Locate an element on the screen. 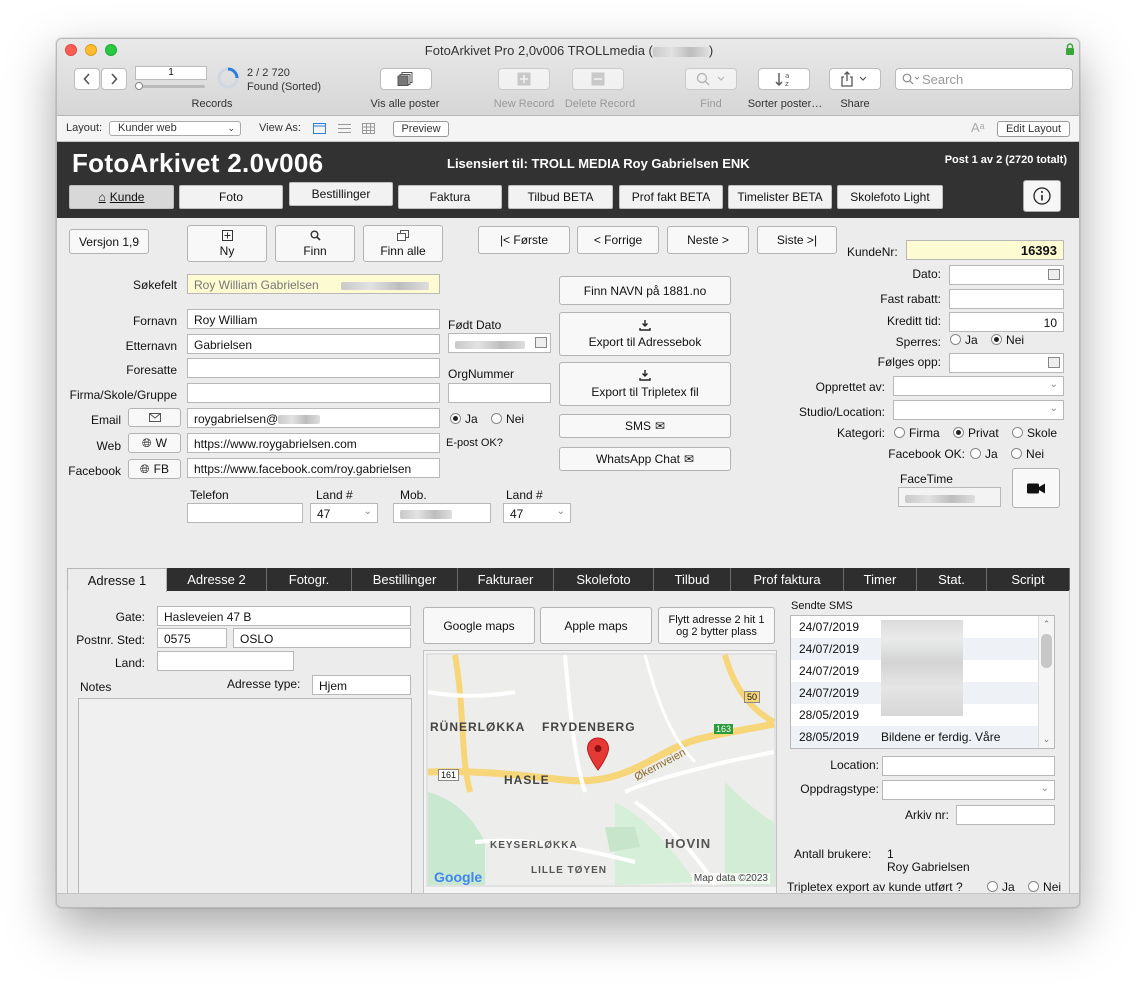 The height and width of the screenshot is (984, 1136). org-number-input is located at coordinates (499, 393).